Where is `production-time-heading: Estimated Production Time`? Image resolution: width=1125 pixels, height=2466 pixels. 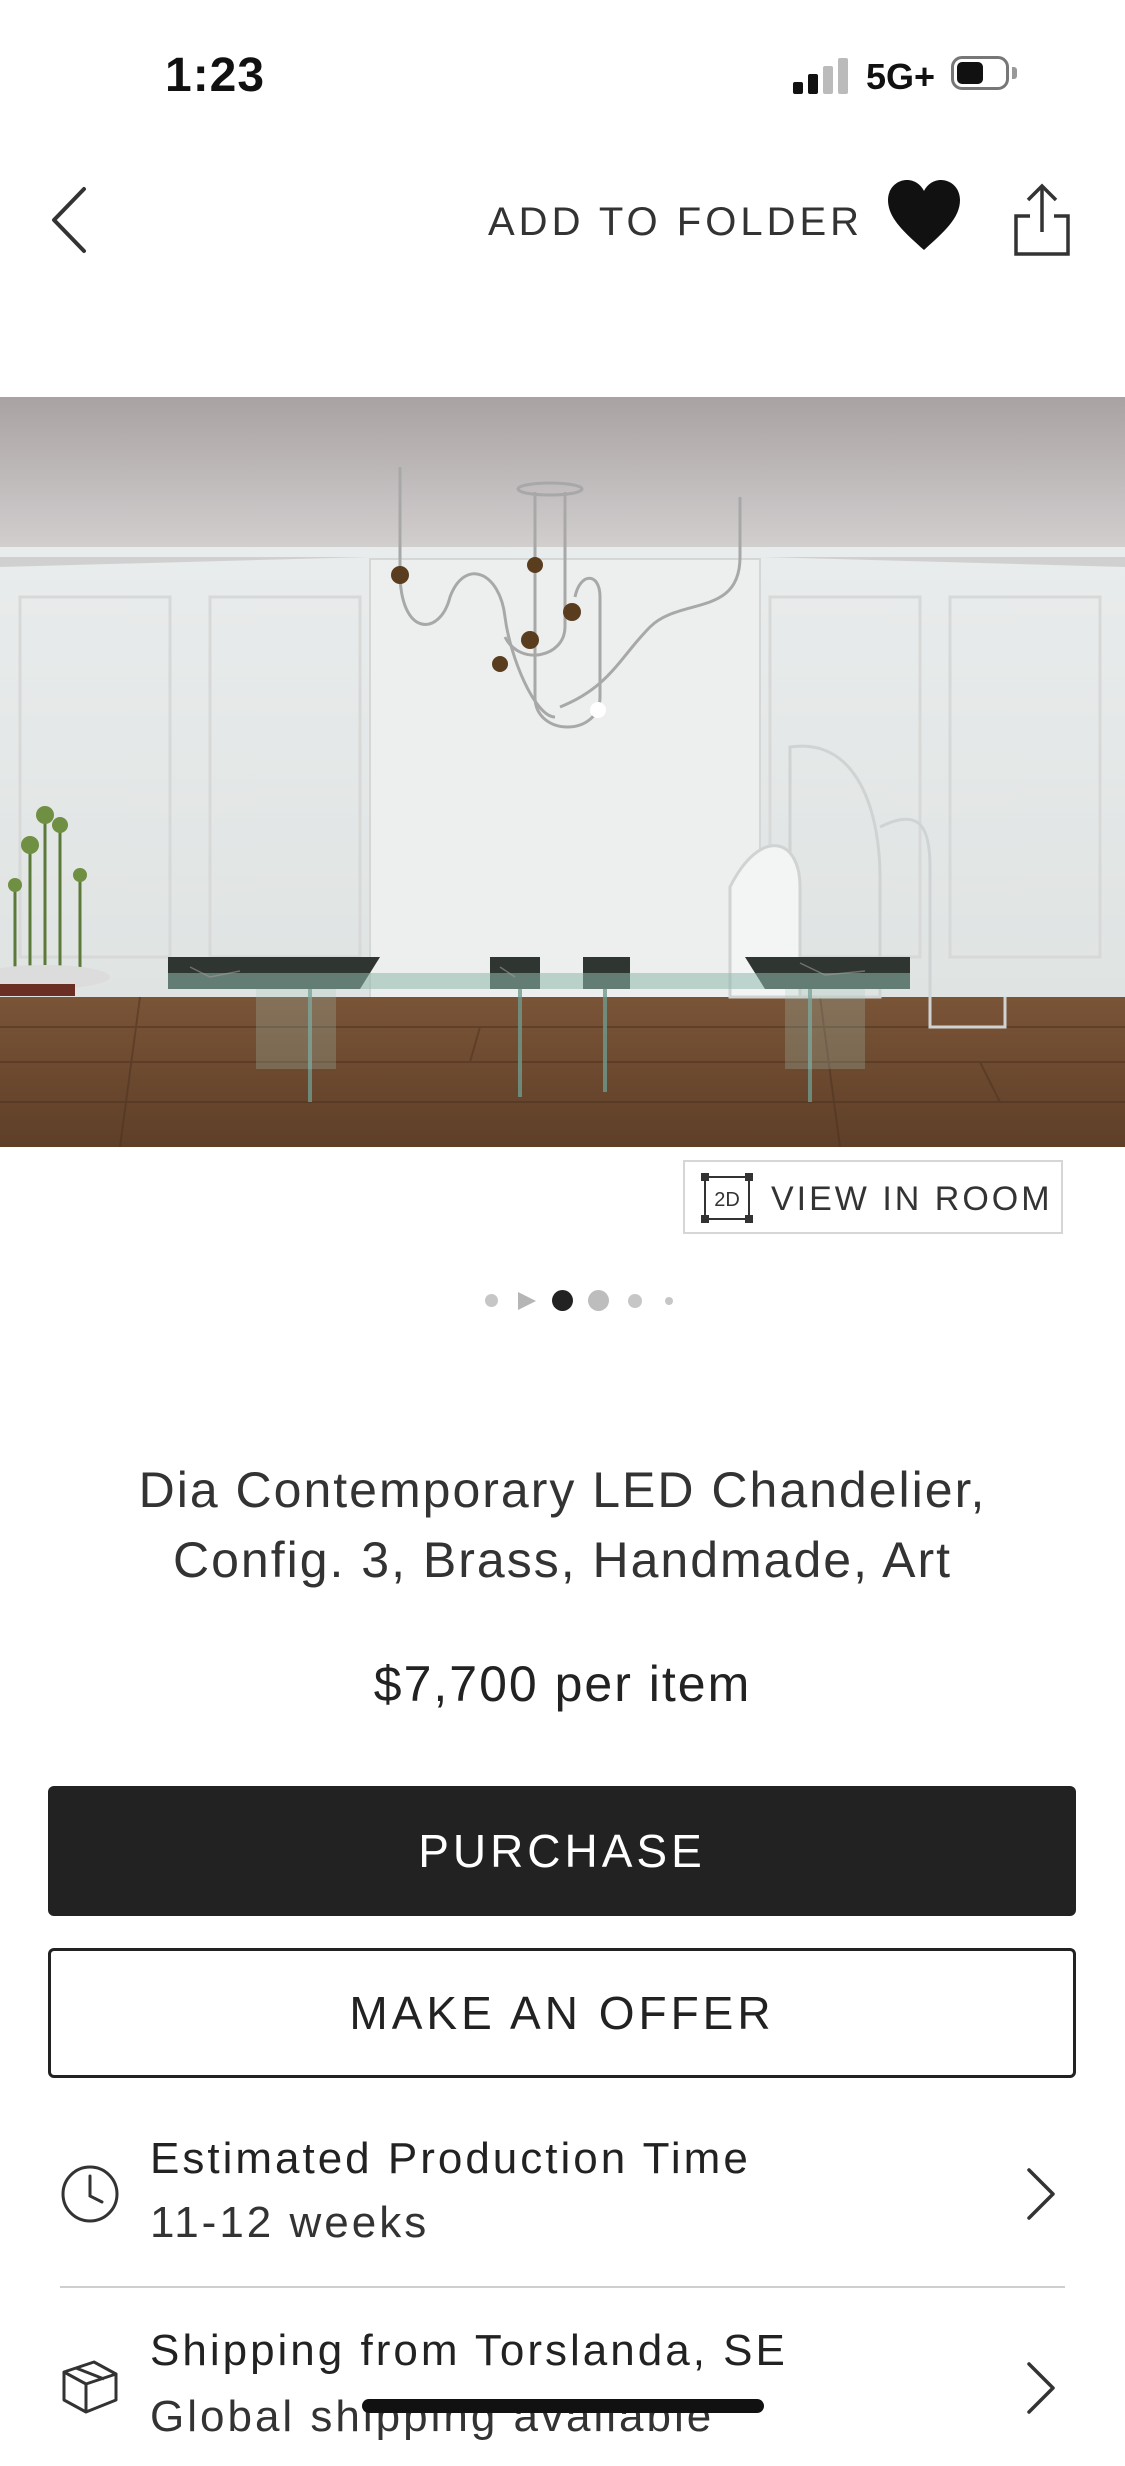 production-time-heading: Estimated Production Time is located at coordinates (450, 2158).